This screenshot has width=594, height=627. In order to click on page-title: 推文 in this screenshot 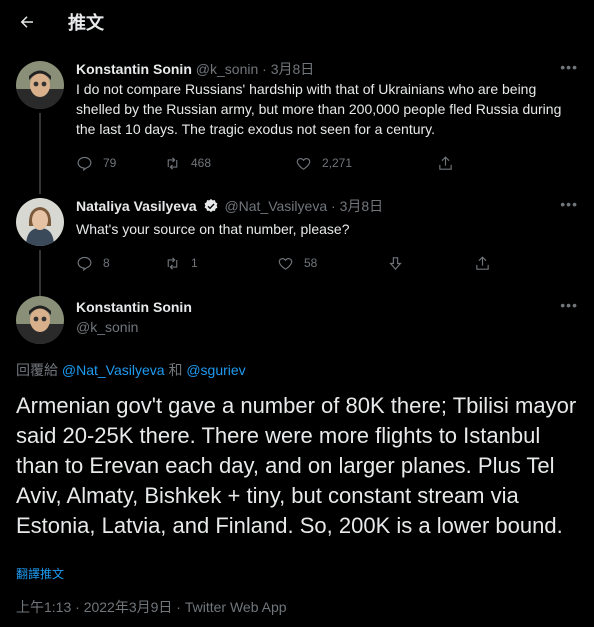, I will do `click(86, 23)`.